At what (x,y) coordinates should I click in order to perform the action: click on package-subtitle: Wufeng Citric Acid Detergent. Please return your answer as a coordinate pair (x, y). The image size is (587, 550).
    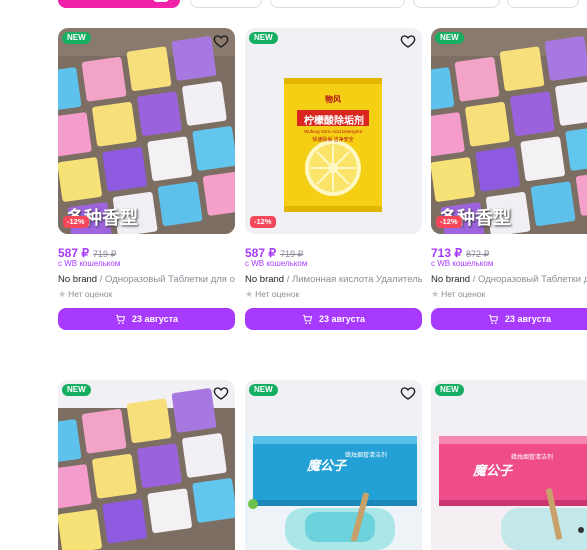
    Looking at the image, I should click on (333, 131).